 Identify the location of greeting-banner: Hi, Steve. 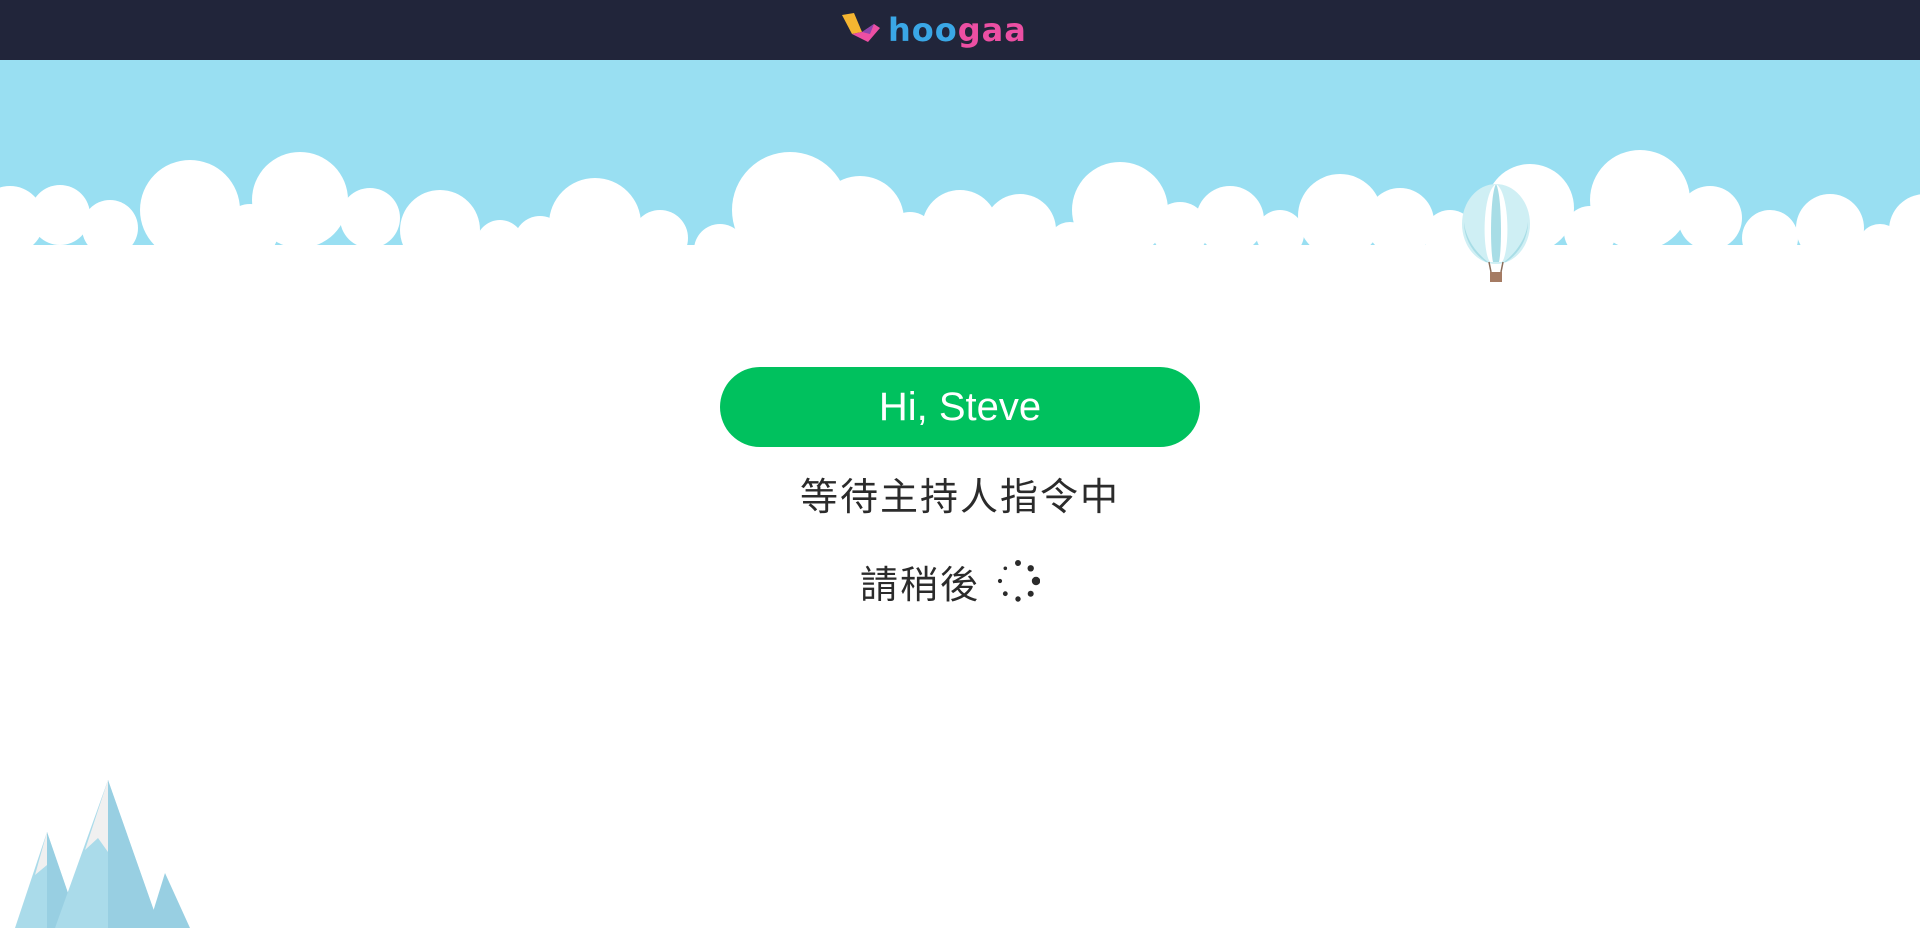
(960, 407).